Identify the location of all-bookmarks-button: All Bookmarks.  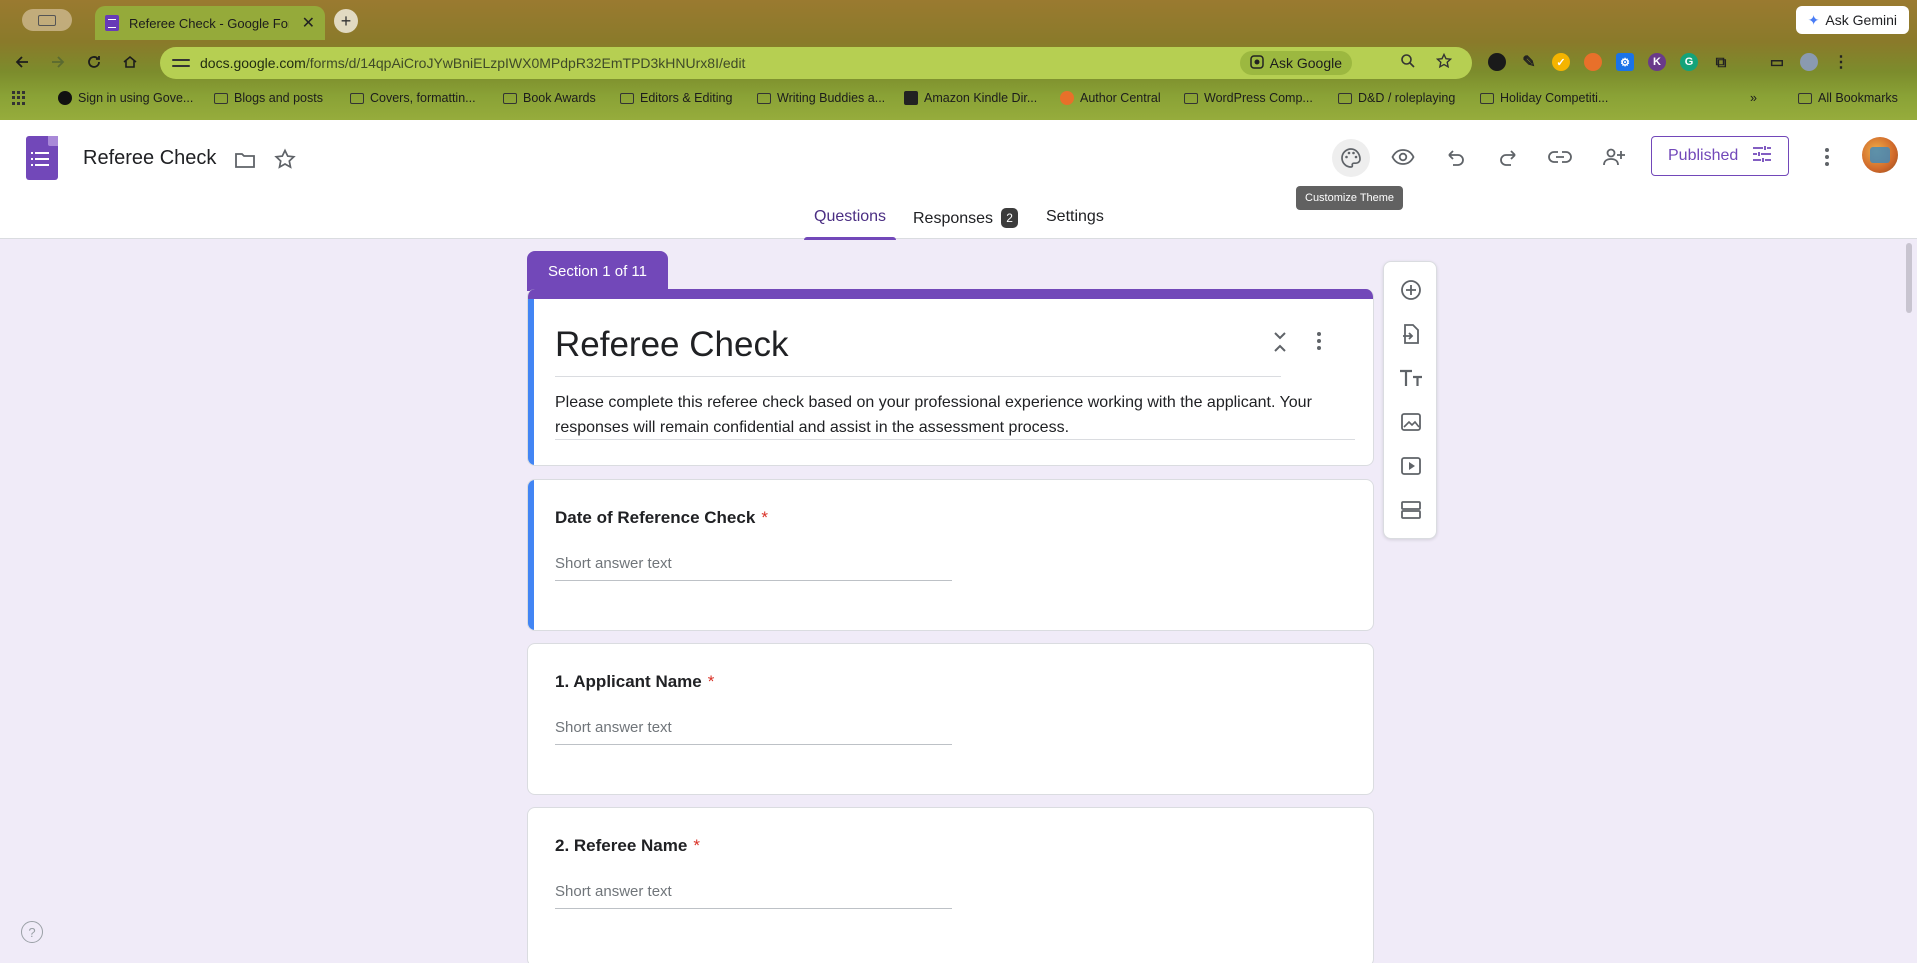
(1848, 98).